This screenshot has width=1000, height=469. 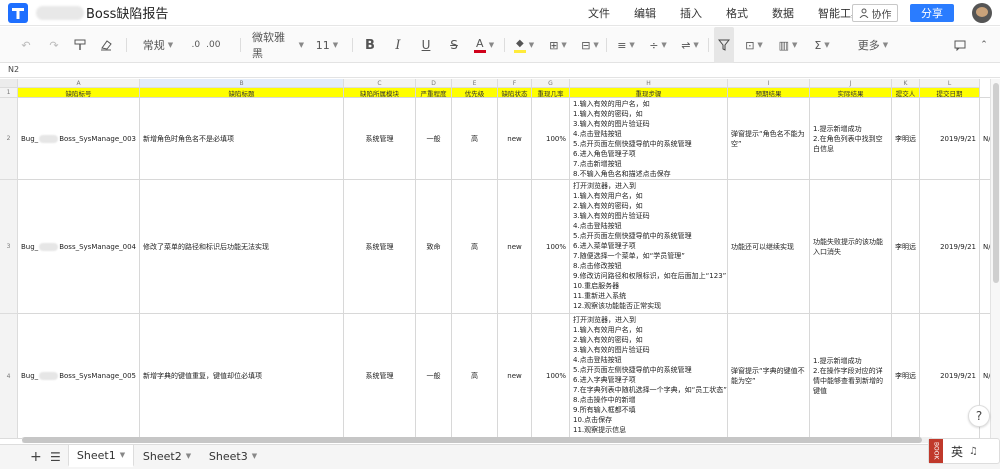 What do you see at coordinates (950, 83) in the screenshot?
I see `column-header-l: L` at bounding box center [950, 83].